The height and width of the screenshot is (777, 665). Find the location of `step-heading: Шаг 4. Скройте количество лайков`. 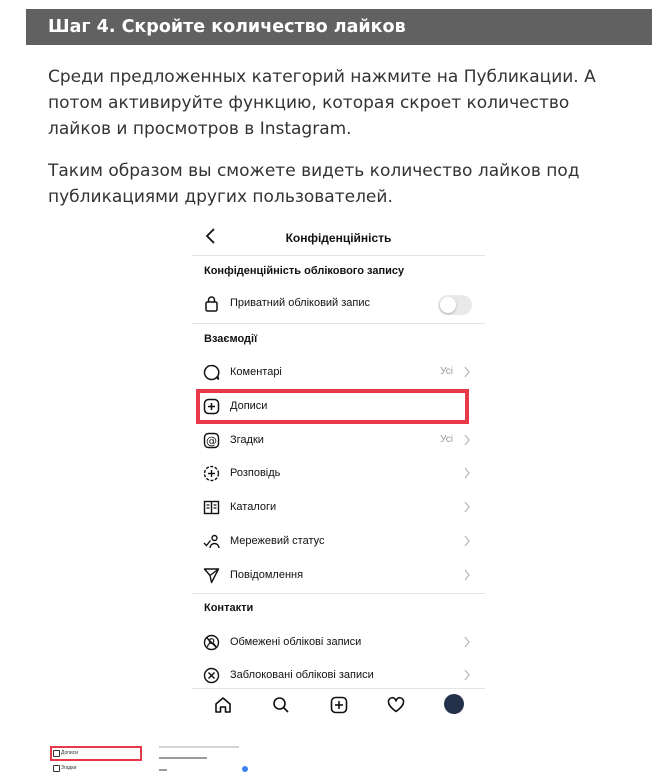

step-heading: Шаг 4. Скройте количество лайков is located at coordinates (339, 27).